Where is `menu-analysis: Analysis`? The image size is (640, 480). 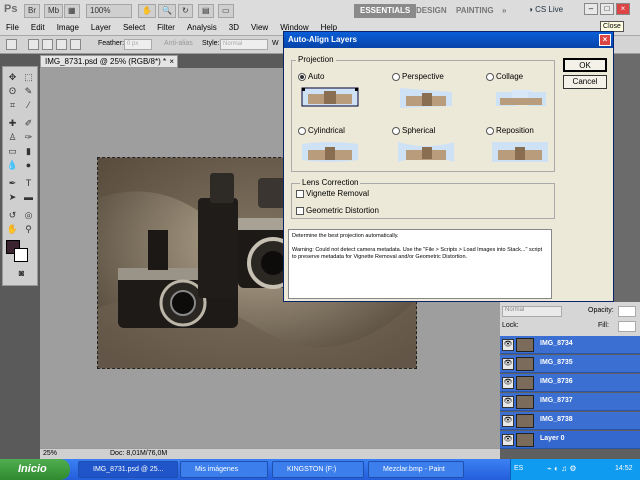
menu-analysis: Analysis is located at coordinates (202, 28).